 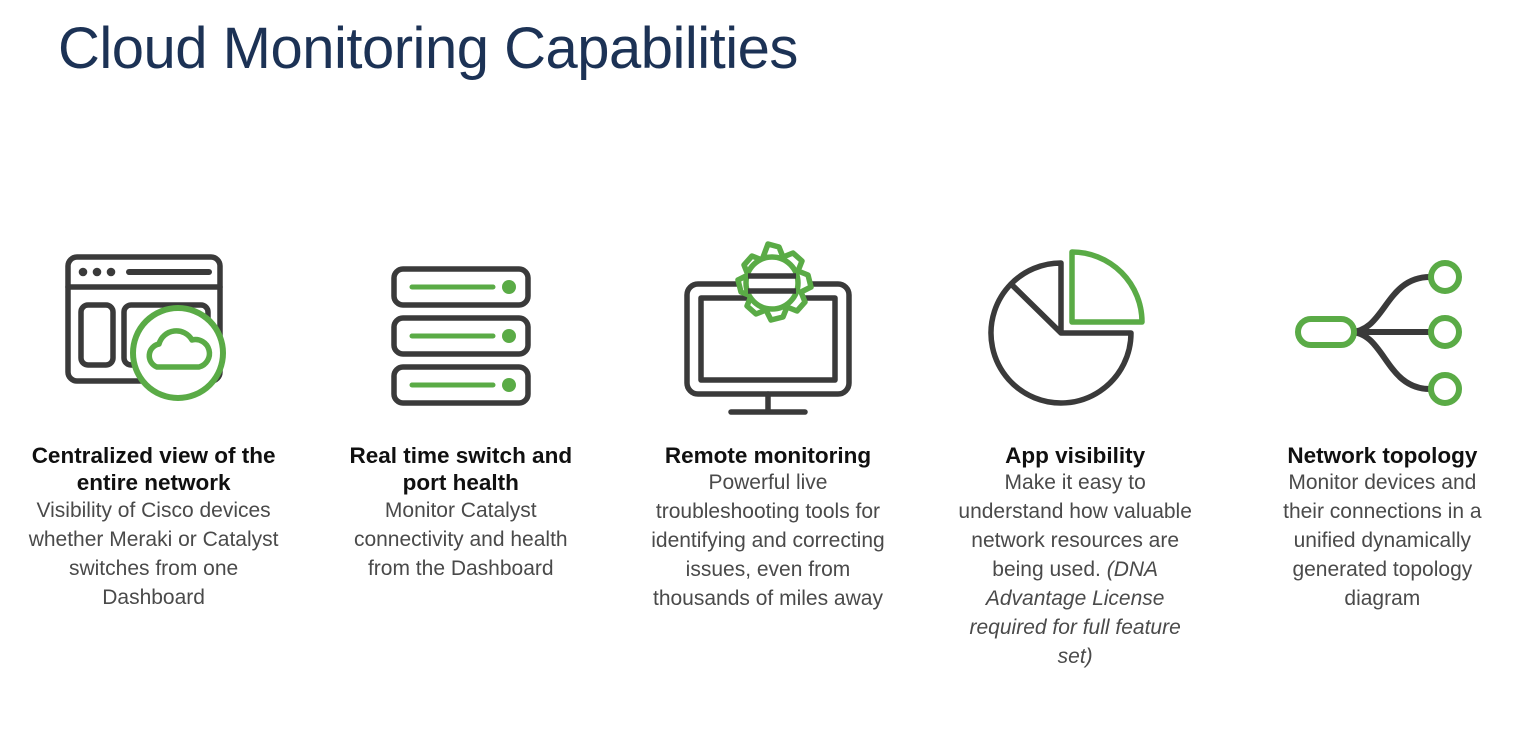 I want to click on page-title: Cloud Monitoring Capabilities, so click(x=428, y=48).